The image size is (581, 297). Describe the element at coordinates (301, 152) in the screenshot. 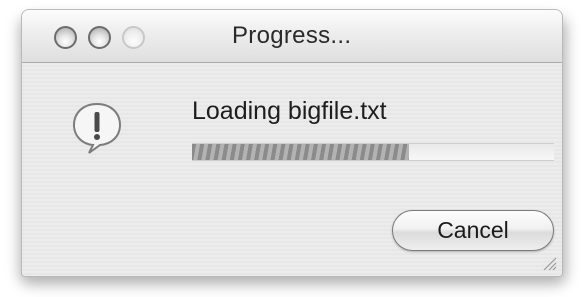

I see `progress-bar-fill` at that location.